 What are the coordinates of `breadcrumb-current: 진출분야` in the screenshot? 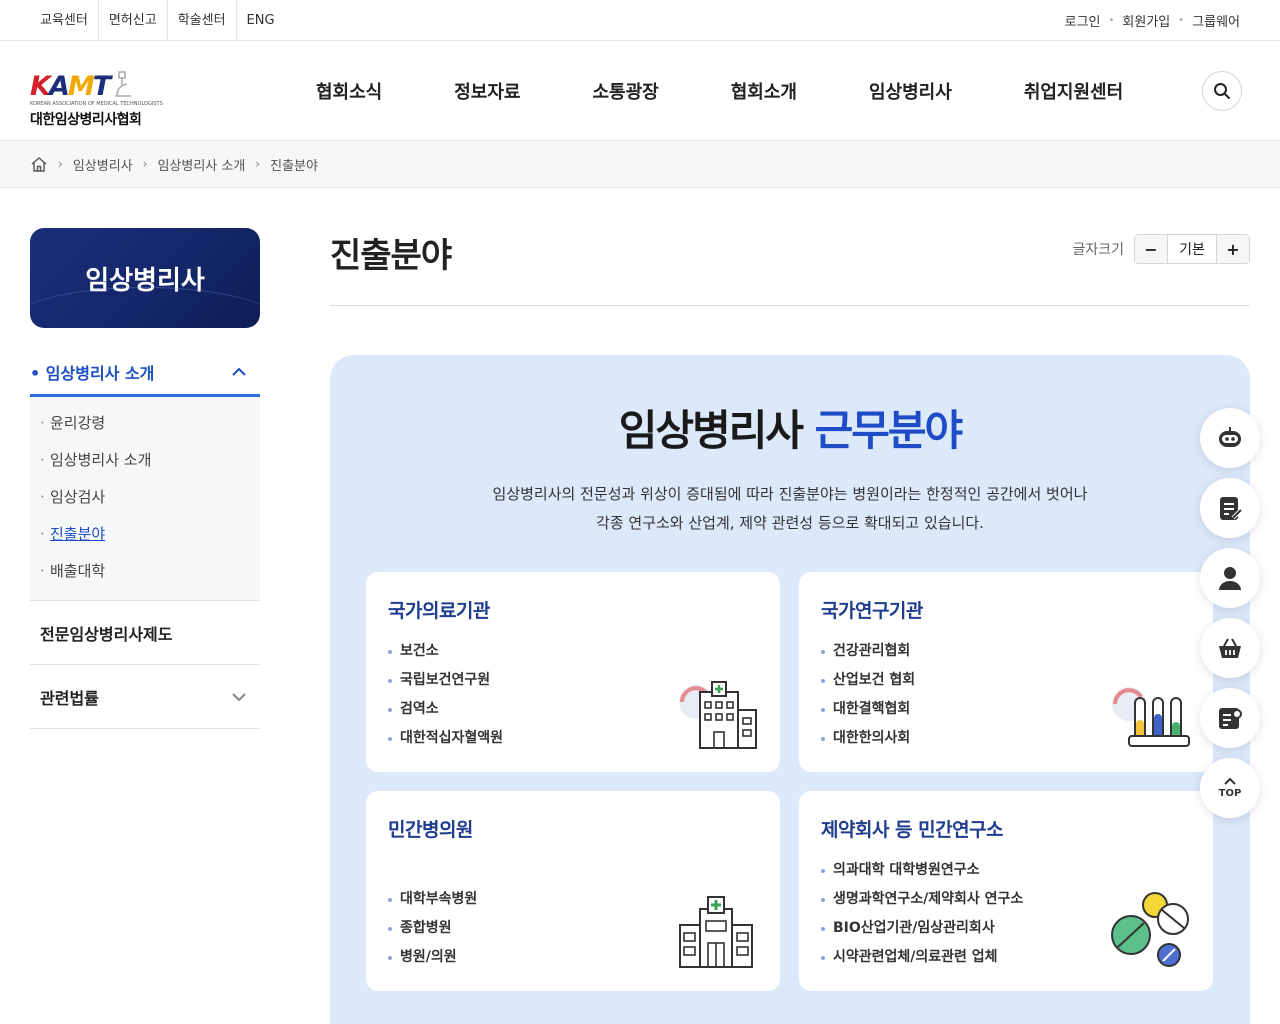 It's located at (294, 166).